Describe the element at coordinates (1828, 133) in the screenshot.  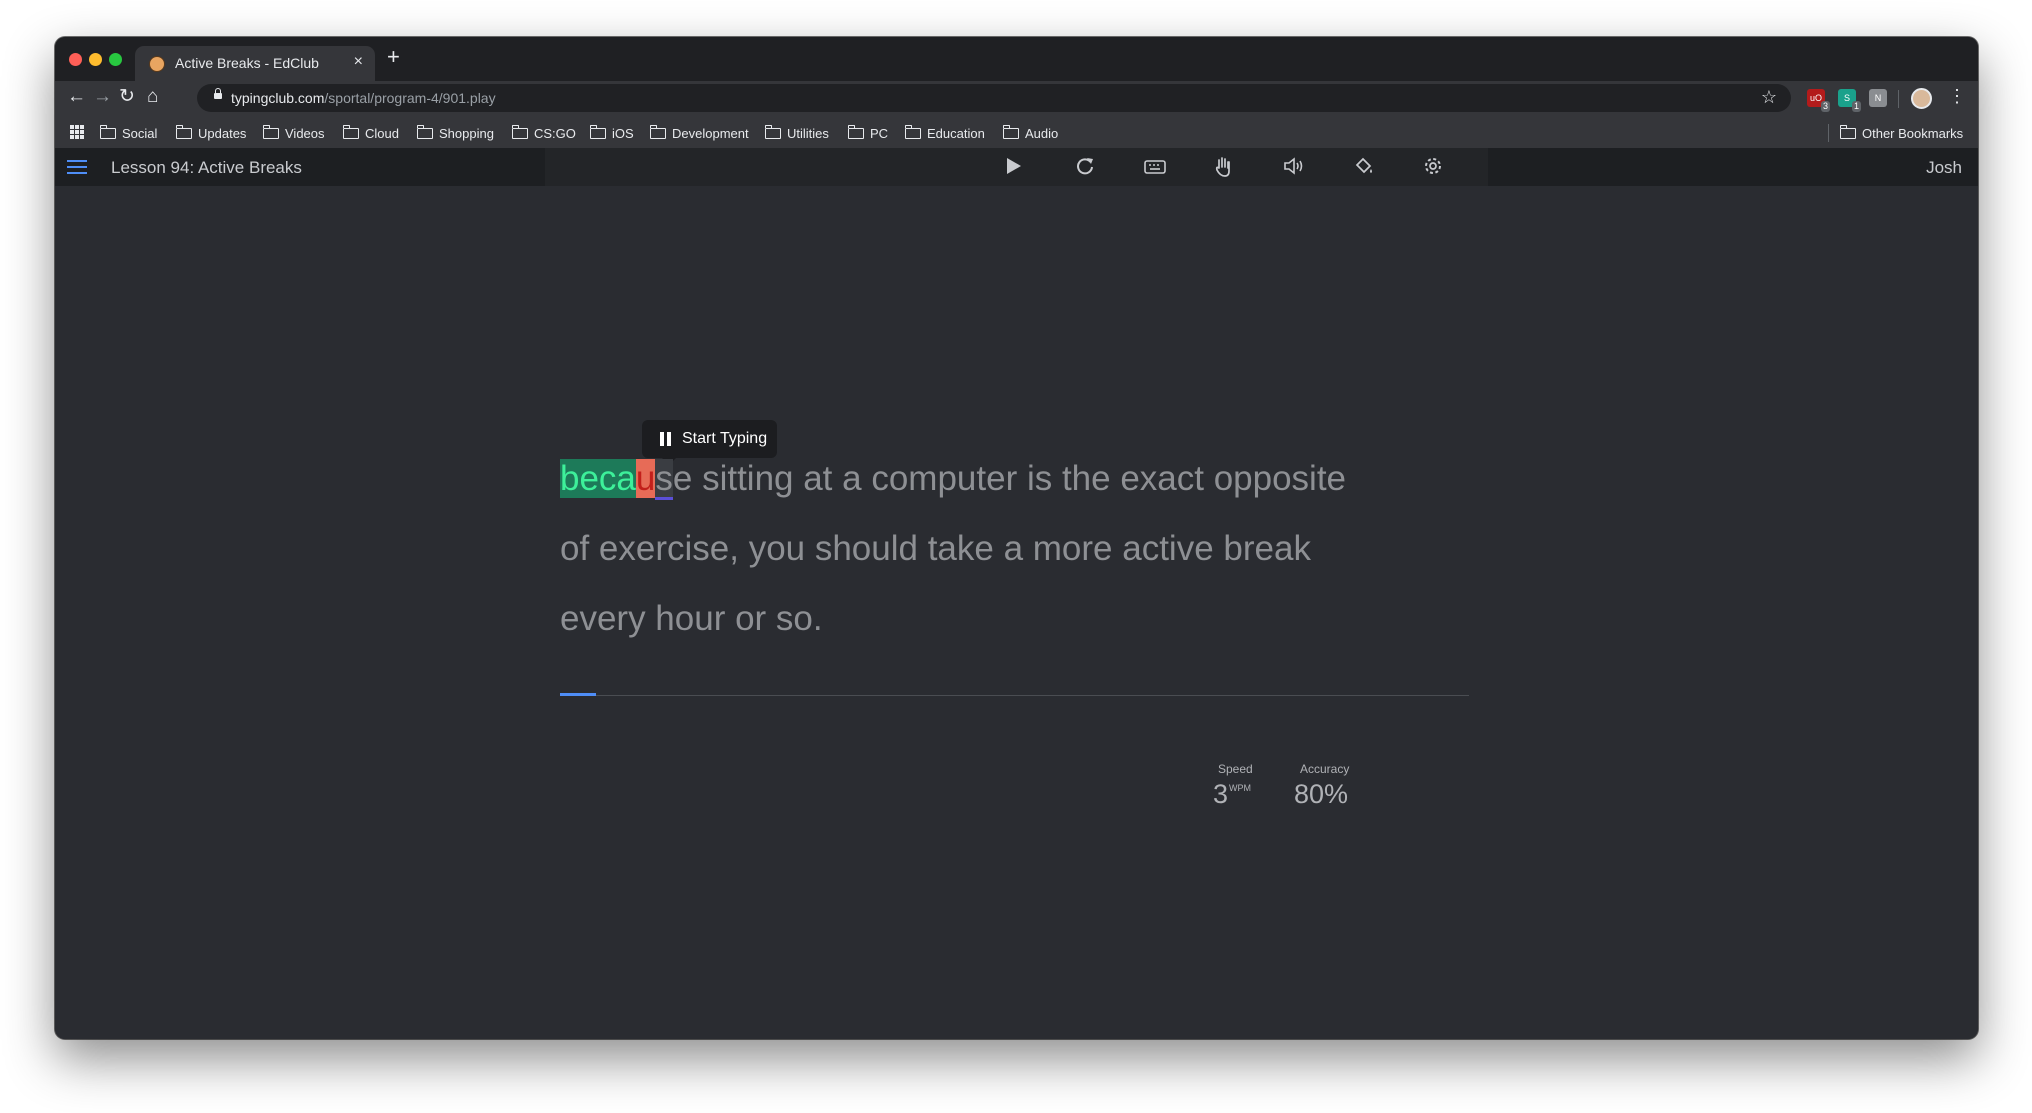
I see `bookmarks-divider` at that location.